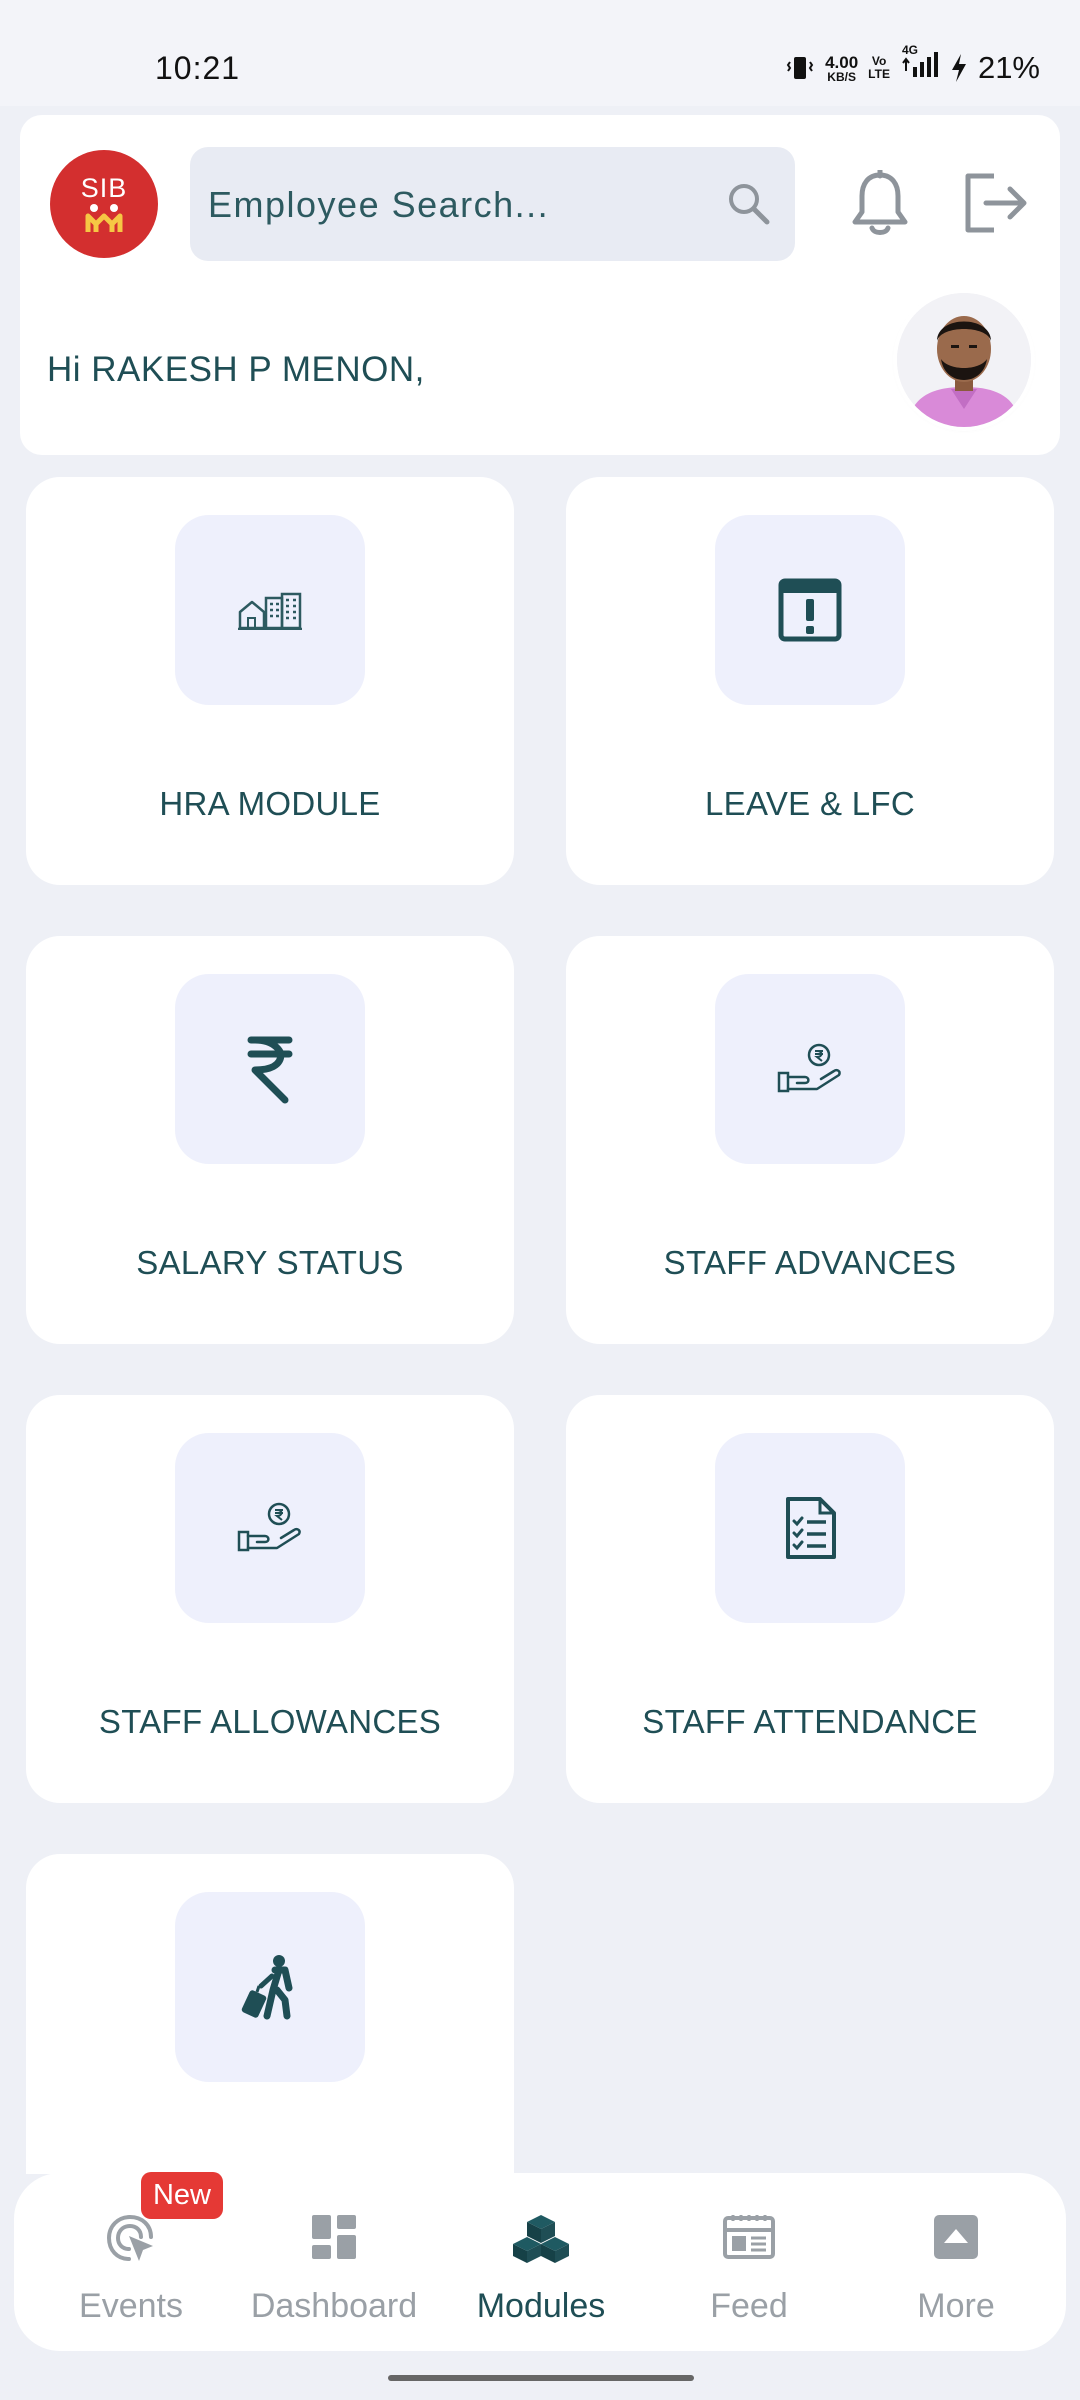  Describe the element at coordinates (842, 62) in the screenshot. I see `network-speed-value: 4.00` at that location.